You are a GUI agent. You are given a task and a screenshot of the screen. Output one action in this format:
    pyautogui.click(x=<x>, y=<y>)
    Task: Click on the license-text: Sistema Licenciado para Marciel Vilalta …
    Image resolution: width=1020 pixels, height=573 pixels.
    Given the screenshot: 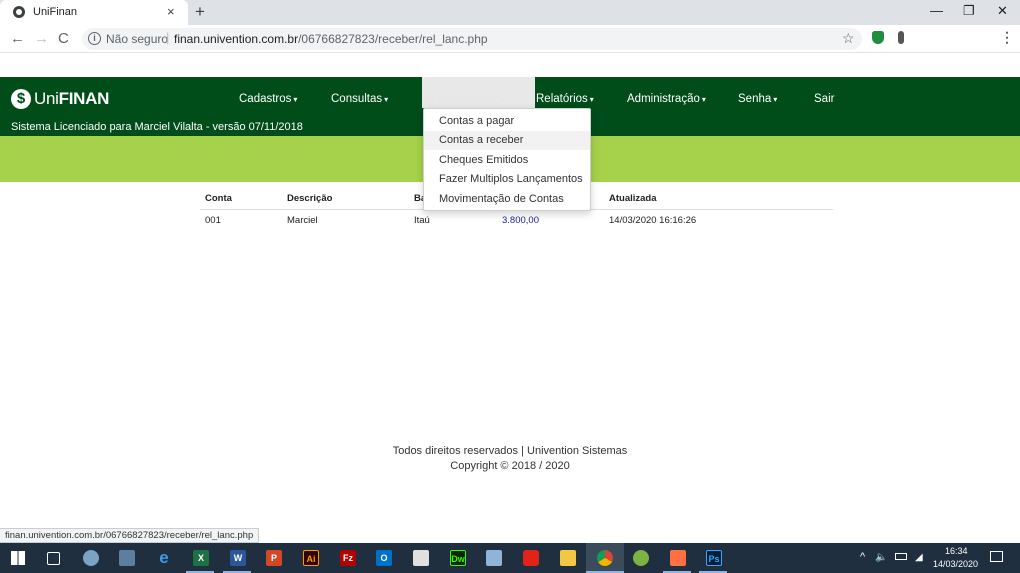 What is the action you would take?
    pyautogui.click(x=157, y=127)
    